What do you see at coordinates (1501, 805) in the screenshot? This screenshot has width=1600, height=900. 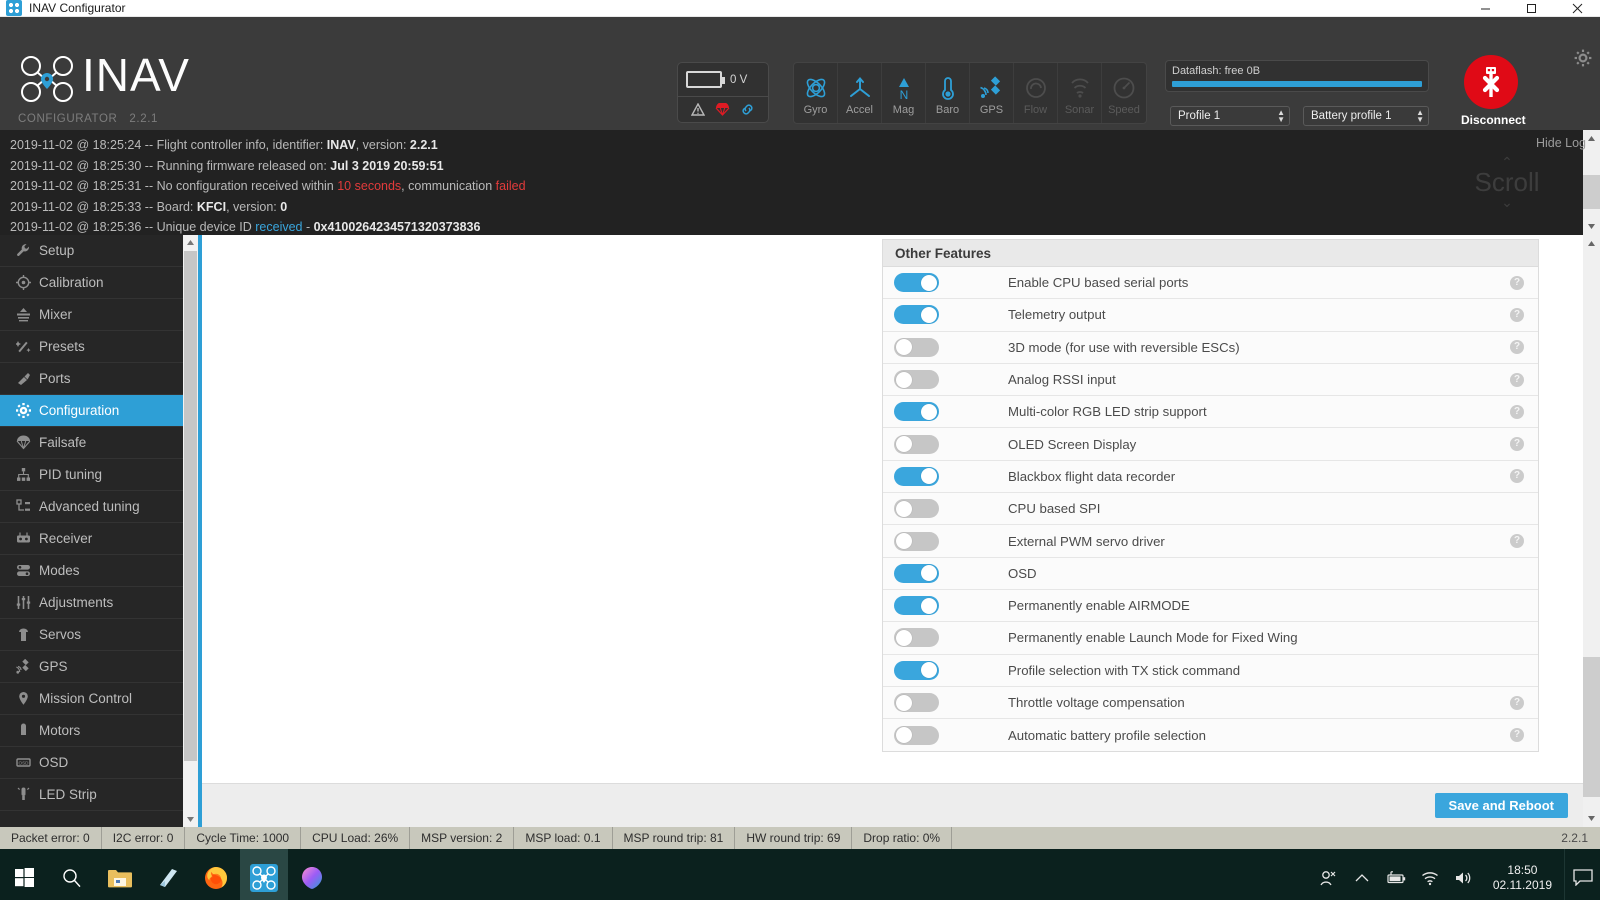 I see `save-and-reboot-button: Save and Reboot` at bounding box center [1501, 805].